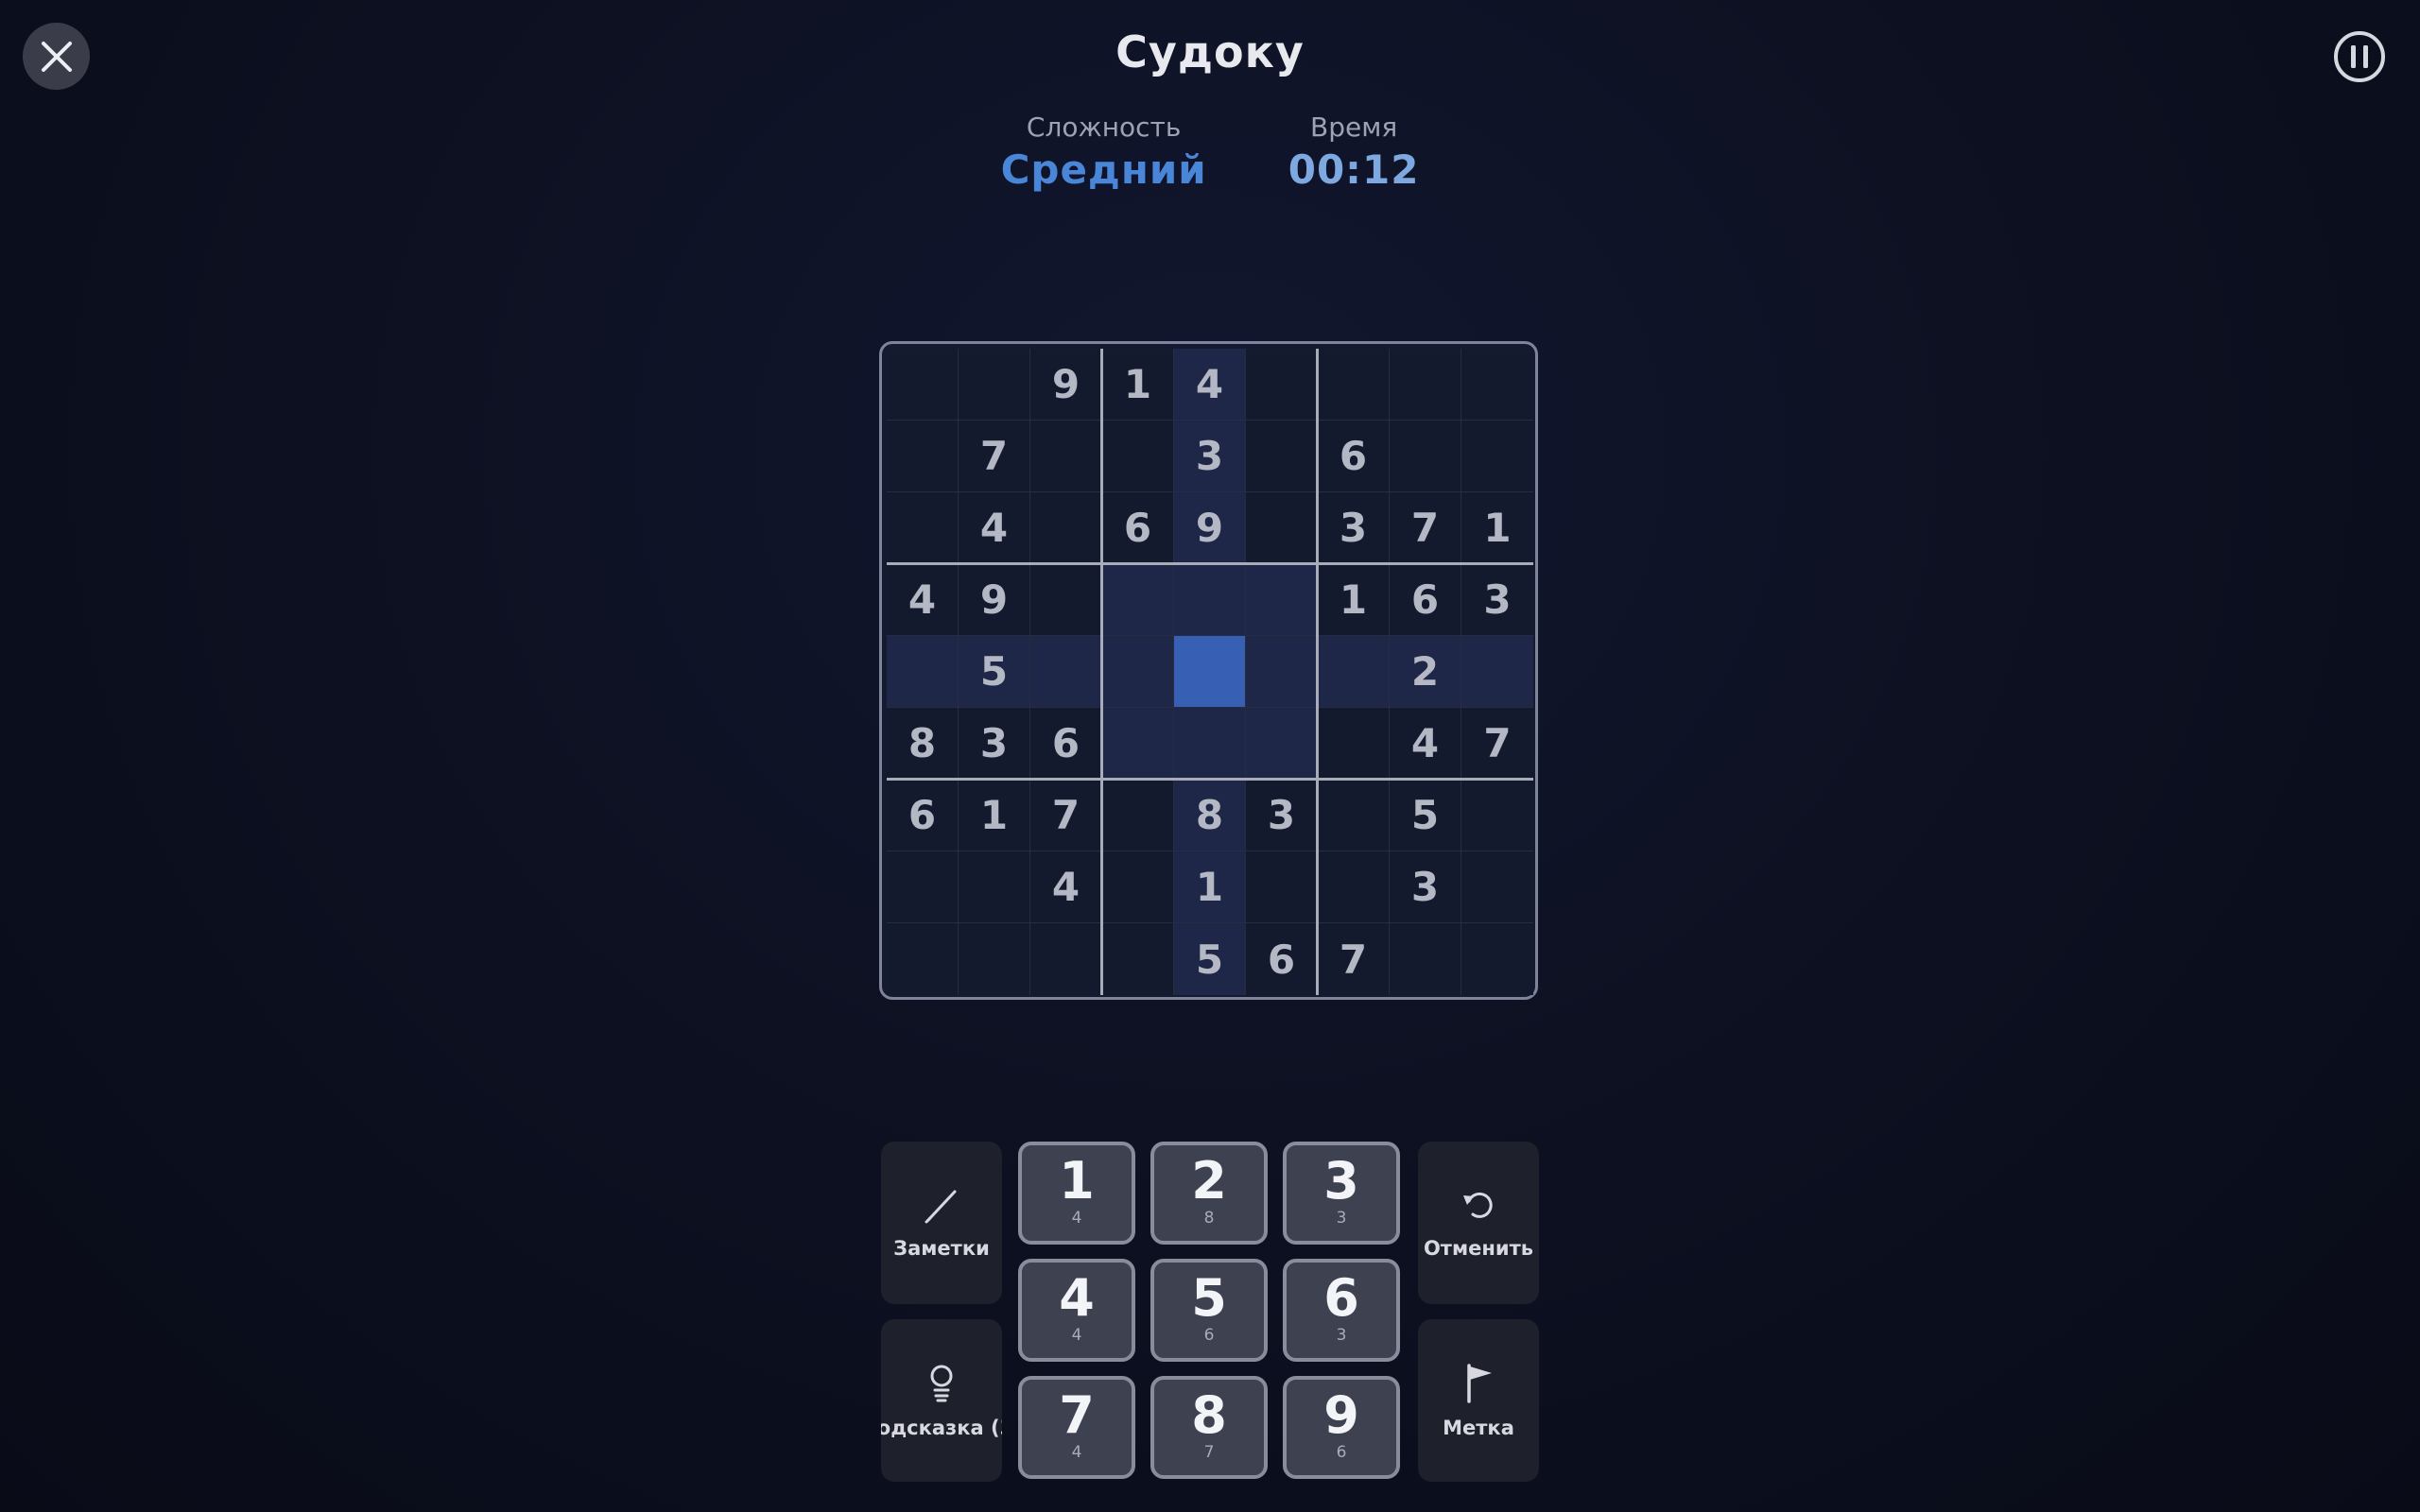 The width and height of the screenshot is (2420, 1512). What do you see at coordinates (923, 815) in the screenshot?
I see `sudoku-cell-r7-c1: 6` at bounding box center [923, 815].